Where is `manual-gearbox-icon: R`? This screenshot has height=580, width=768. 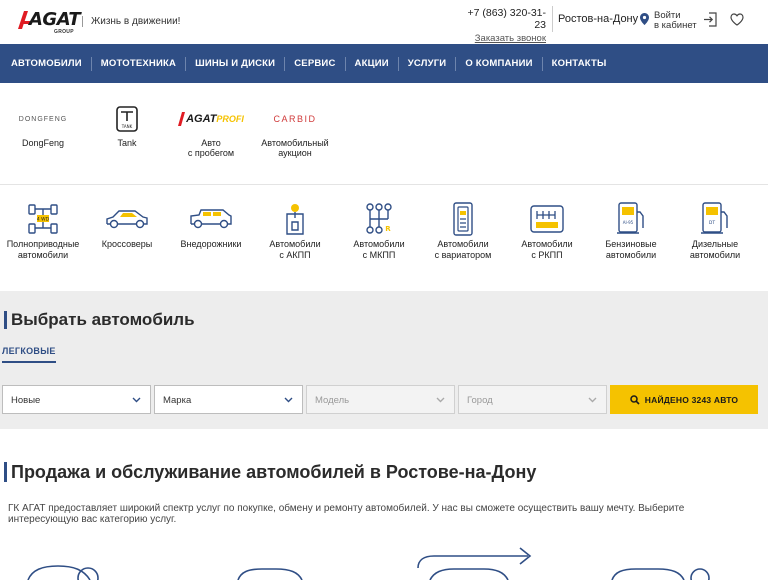
manual-gearbox-icon: R is located at coordinates (379, 219).